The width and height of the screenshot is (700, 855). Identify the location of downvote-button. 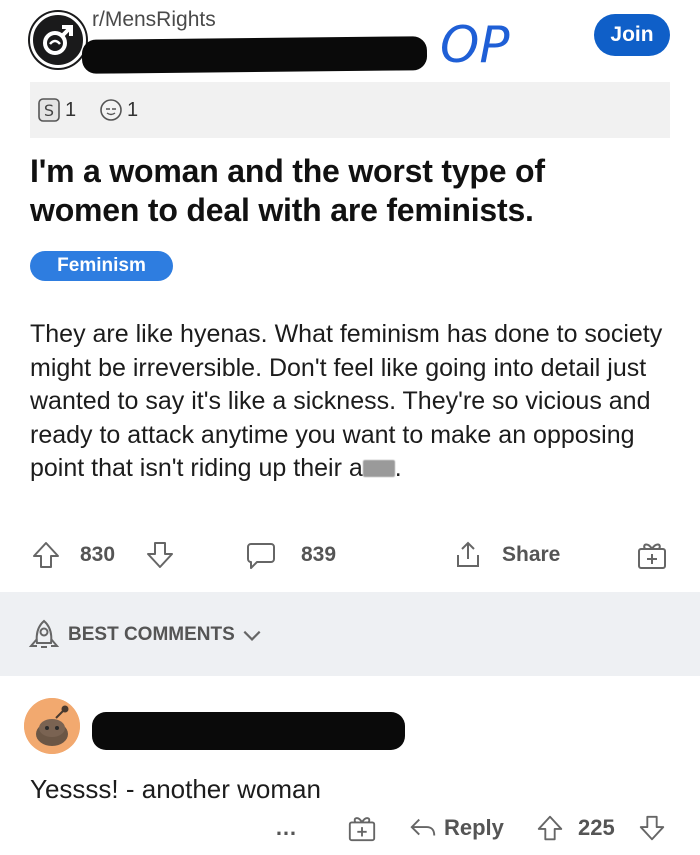
(160, 555).